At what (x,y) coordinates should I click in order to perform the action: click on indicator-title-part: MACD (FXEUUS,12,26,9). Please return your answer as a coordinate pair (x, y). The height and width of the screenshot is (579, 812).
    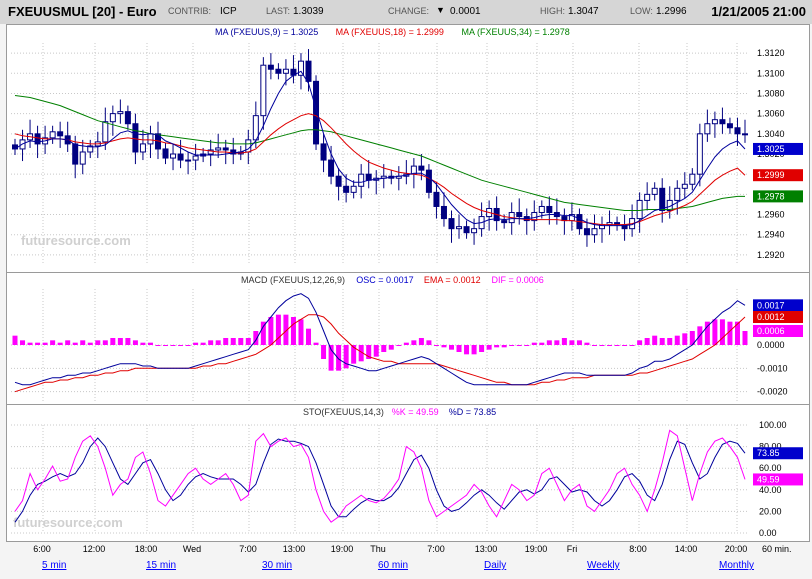
    Looking at the image, I should click on (293, 280).